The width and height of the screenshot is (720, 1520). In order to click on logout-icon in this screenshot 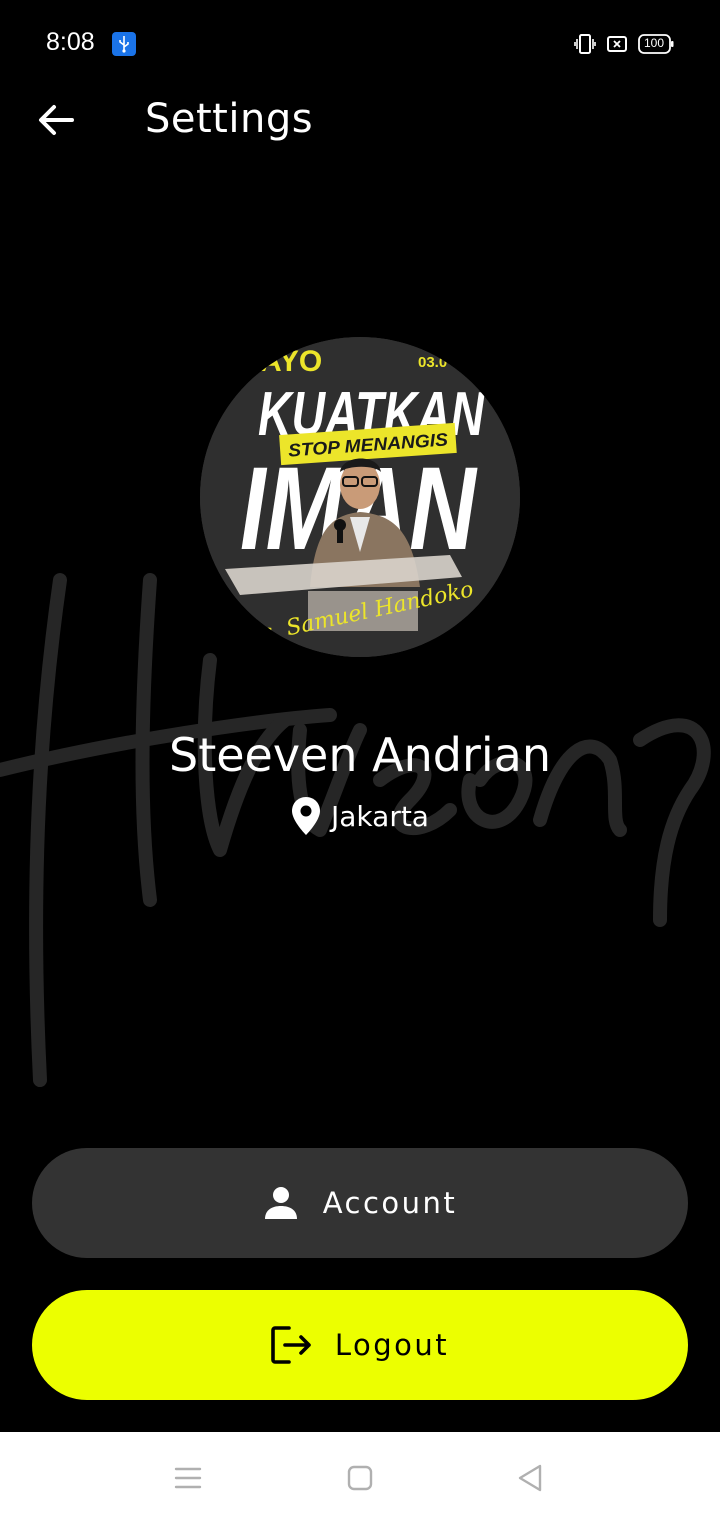, I will do `click(291, 1345)`.